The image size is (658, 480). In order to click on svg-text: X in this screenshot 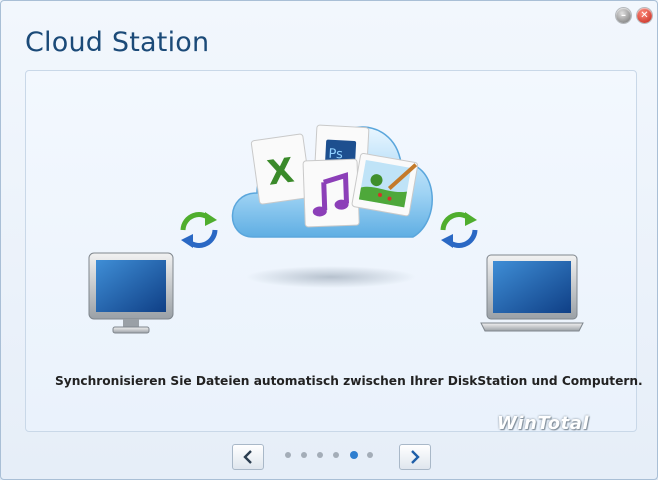, I will do `click(281, 172)`.